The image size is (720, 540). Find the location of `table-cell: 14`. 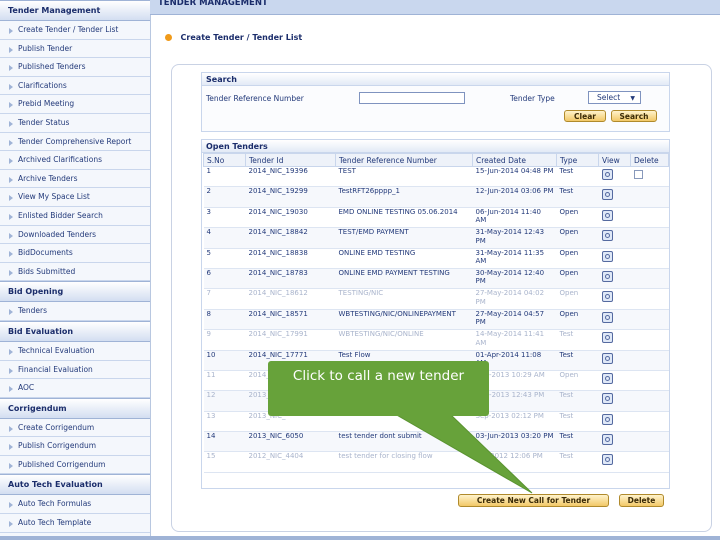

table-cell: 14 is located at coordinates (224, 442).